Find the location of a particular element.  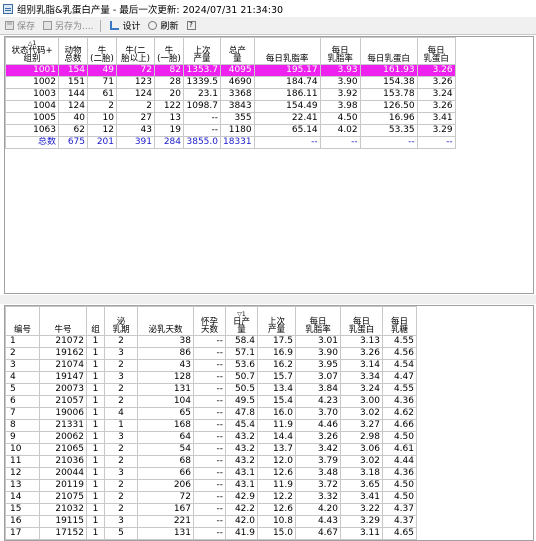

table-cell: 2.98 is located at coordinates (361, 437).